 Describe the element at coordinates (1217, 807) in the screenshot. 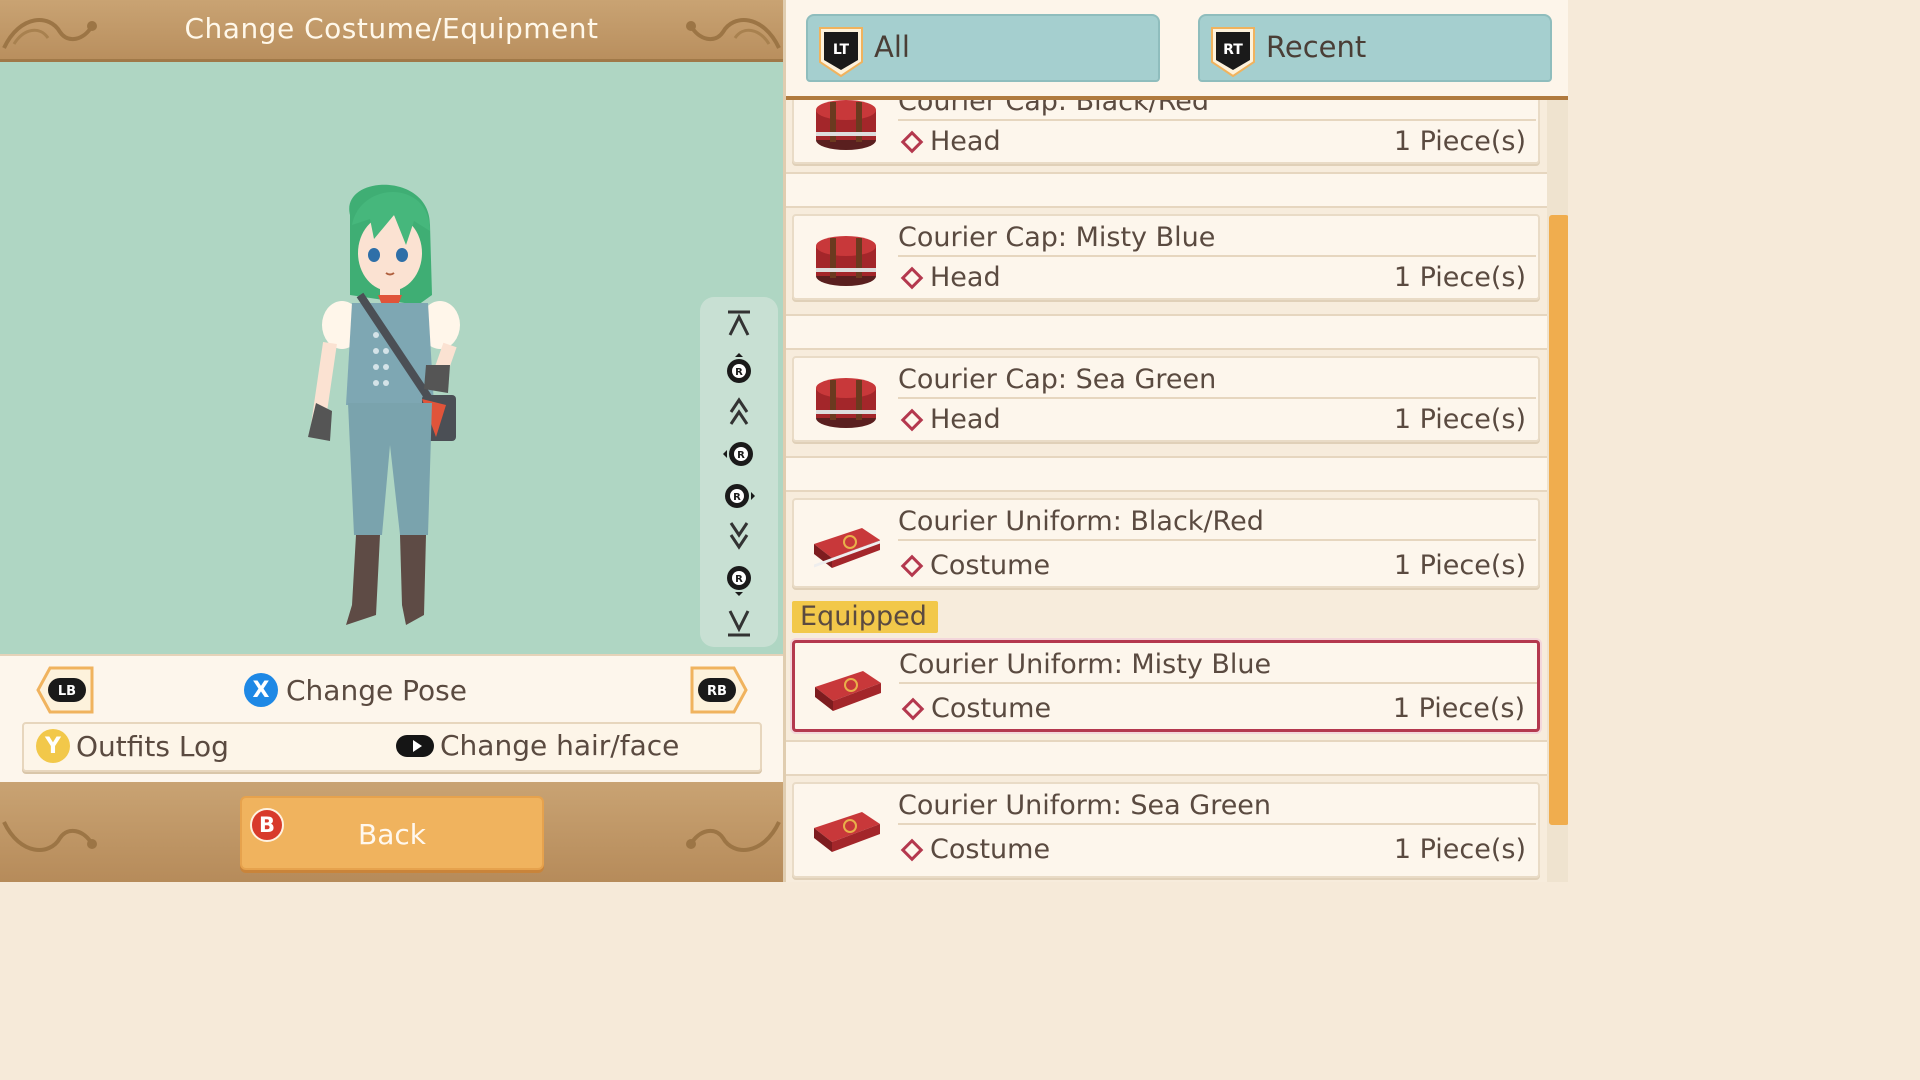

I see `item-name: Courier Uniform: Sea Green` at that location.